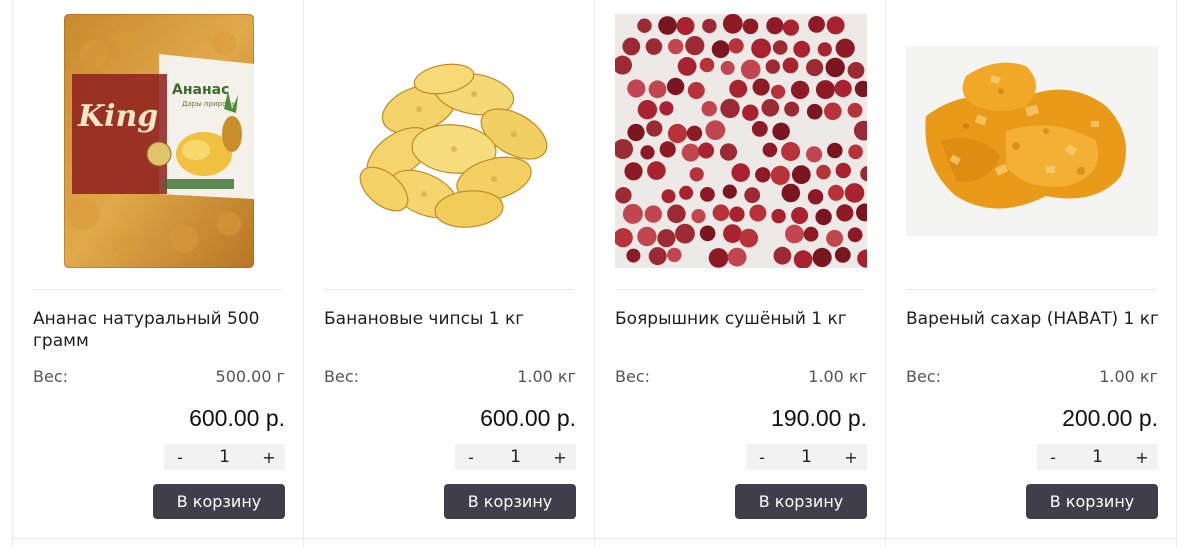 The height and width of the screenshot is (547, 1184). I want to click on product-price: 200.00 р., so click(1110, 418).